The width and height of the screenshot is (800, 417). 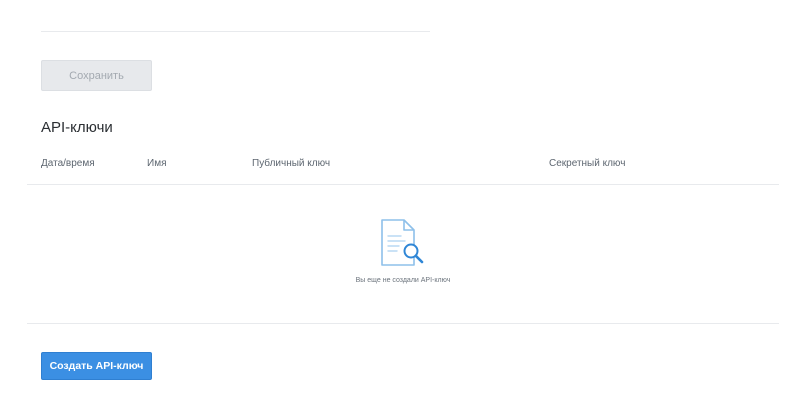 I want to click on create-api-key-button: Создать API-ключ, so click(x=96, y=366).